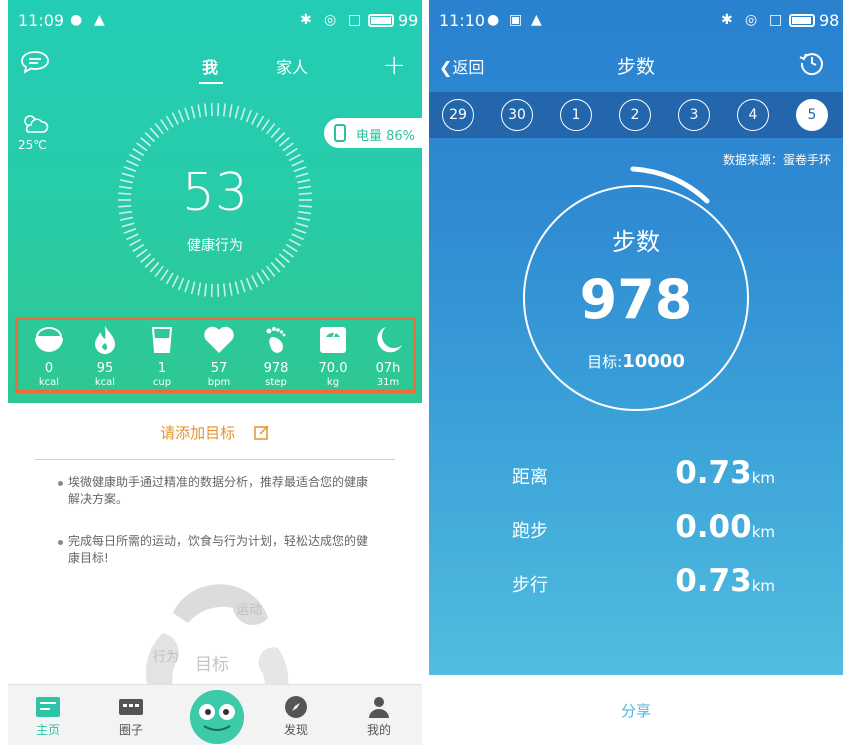 The image size is (850, 750). I want to click on metric-unit: kcal, so click(105, 382).